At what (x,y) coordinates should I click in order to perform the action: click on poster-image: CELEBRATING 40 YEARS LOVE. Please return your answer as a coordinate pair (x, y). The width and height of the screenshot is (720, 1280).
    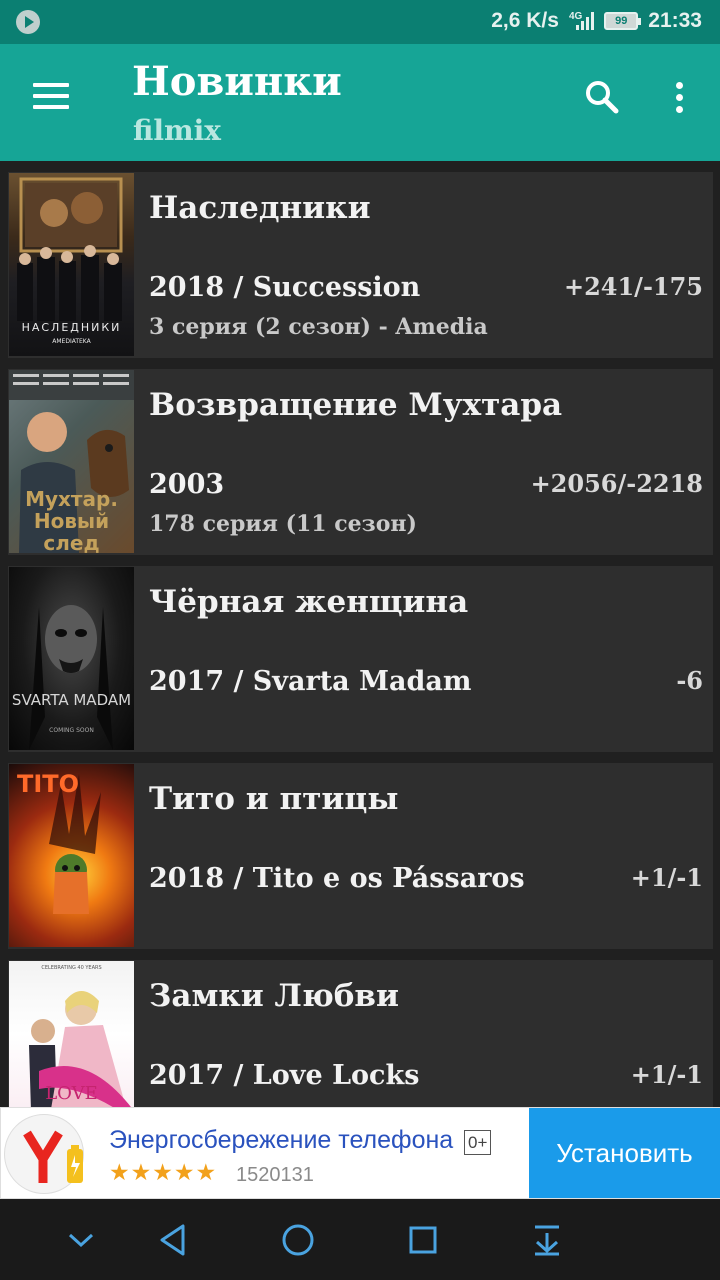
    Looking at the image, I should click on (71, 1034).